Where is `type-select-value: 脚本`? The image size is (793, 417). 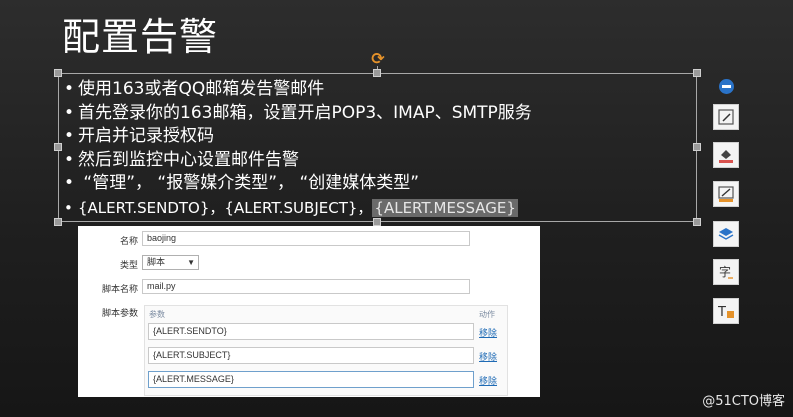 type-select-value: 脚本 is located at coordinates (156, 262).